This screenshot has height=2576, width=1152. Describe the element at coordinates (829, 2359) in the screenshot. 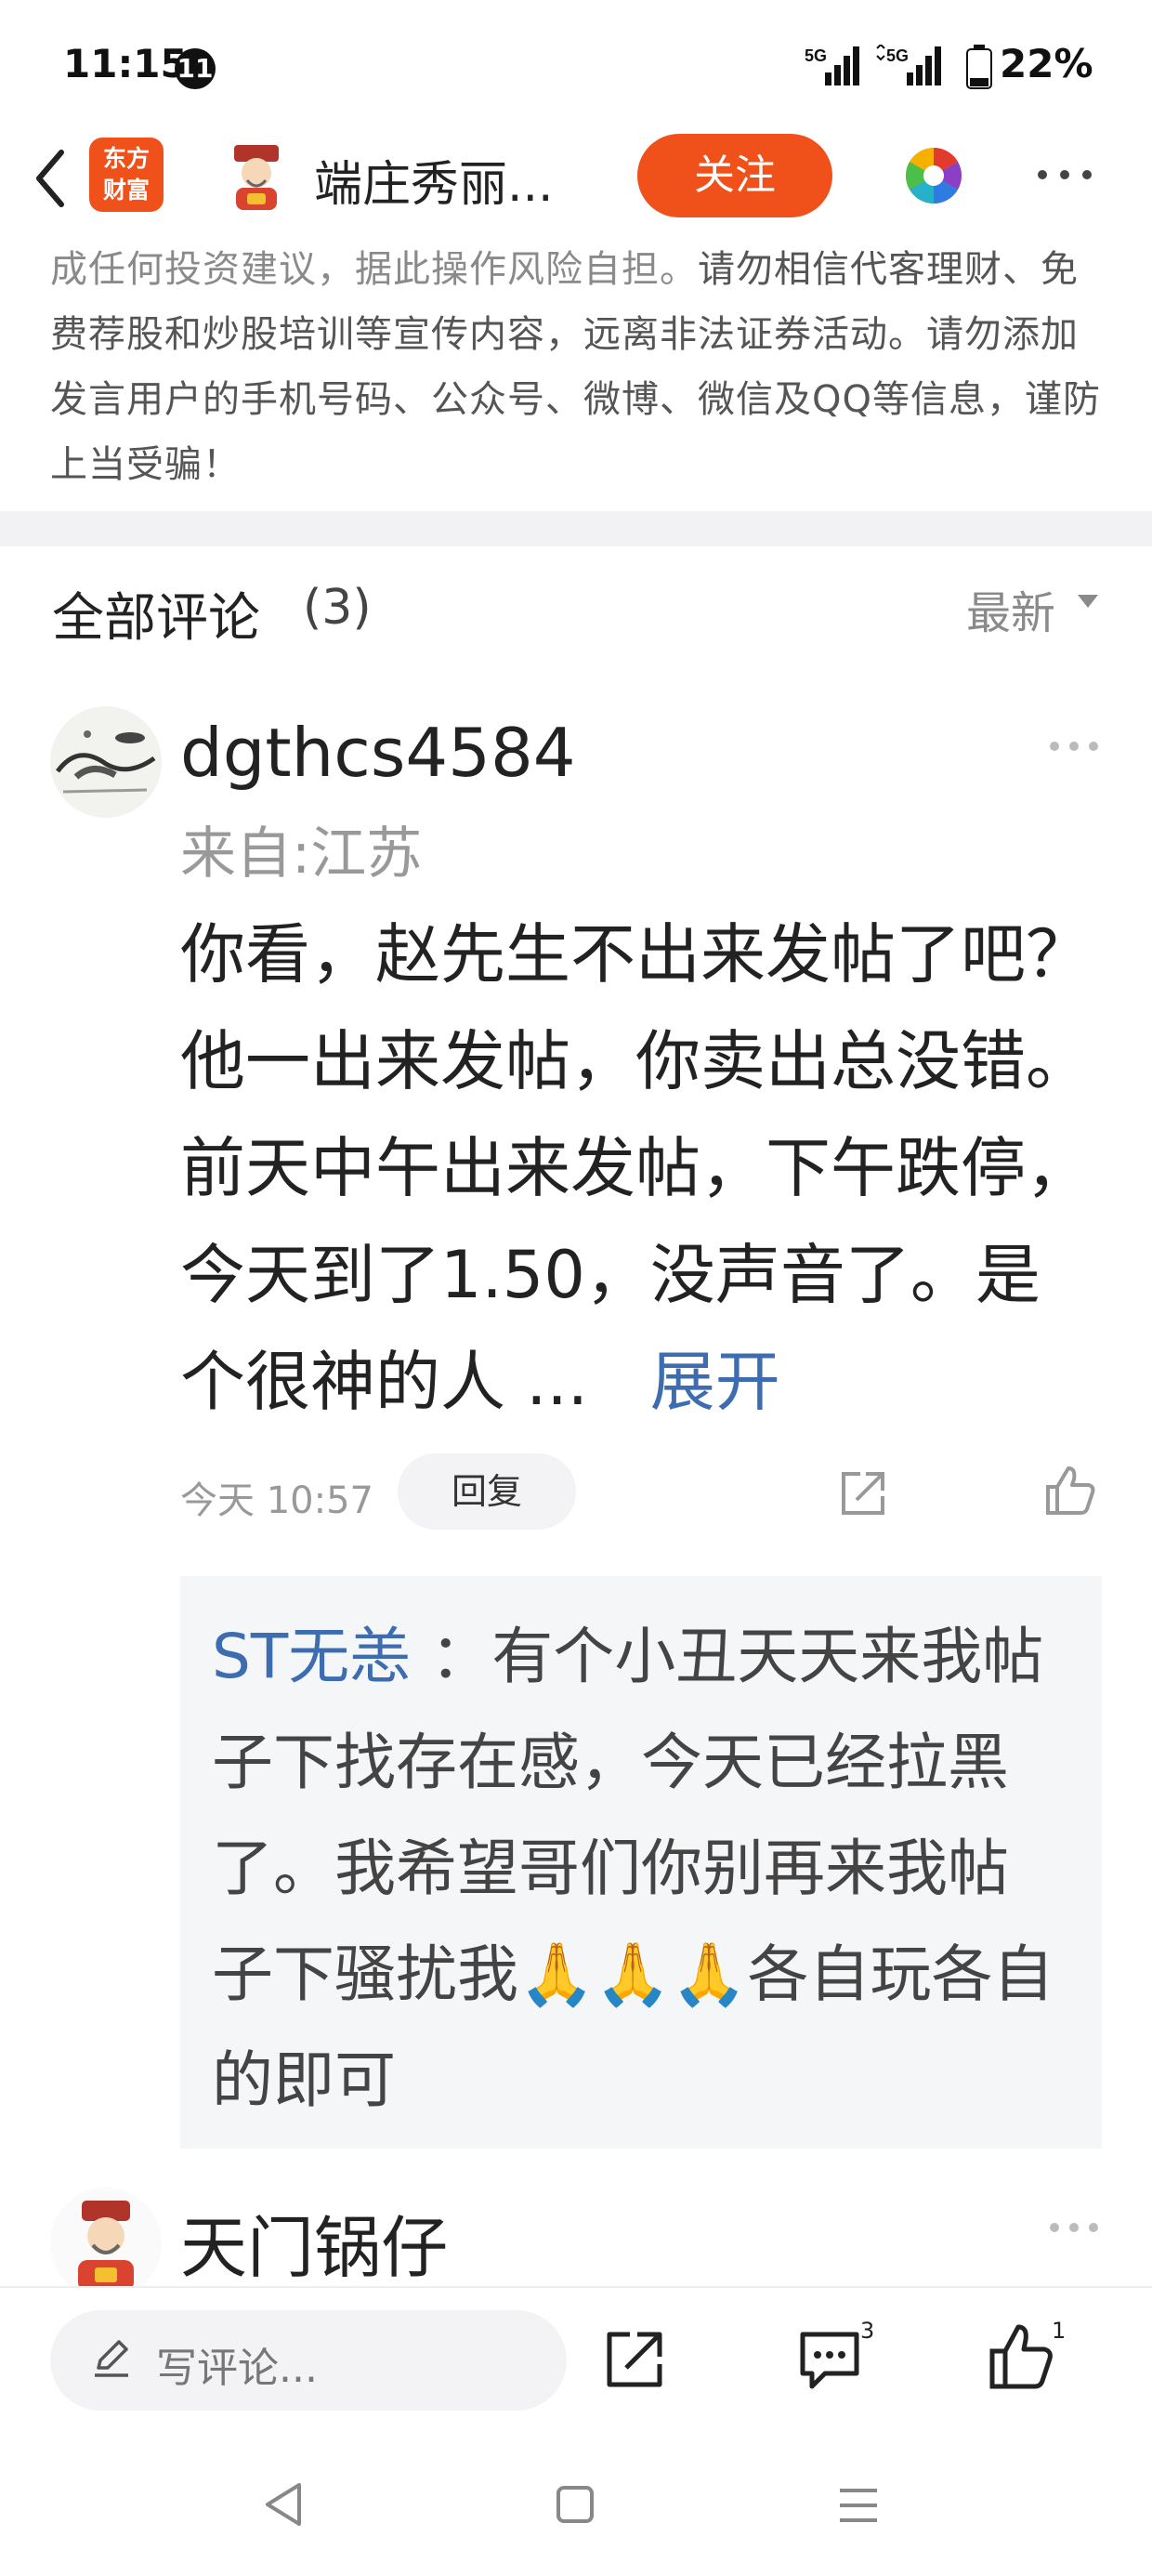

I see `comments-icon` at that location.